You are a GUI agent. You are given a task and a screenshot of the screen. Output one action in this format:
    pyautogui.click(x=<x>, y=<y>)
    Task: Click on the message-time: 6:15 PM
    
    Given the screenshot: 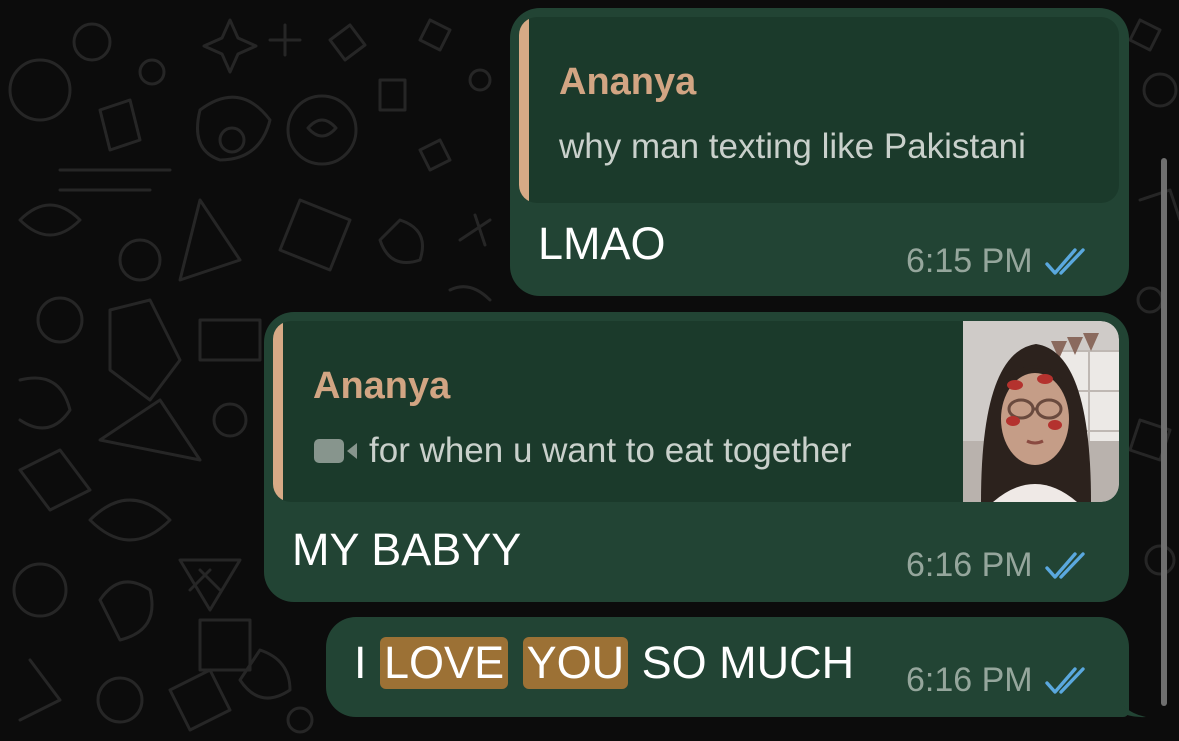 What is the action you would take?
    pyautogui.click(x=969, y=261)
    